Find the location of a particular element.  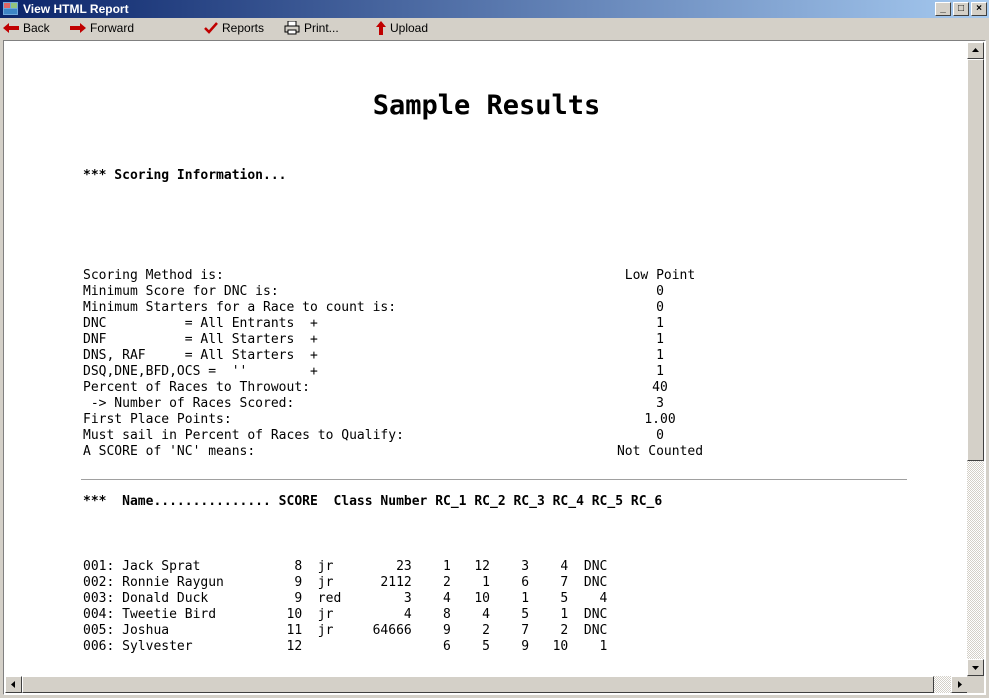

maximize-button: □ is located at coordinates (961, 9).